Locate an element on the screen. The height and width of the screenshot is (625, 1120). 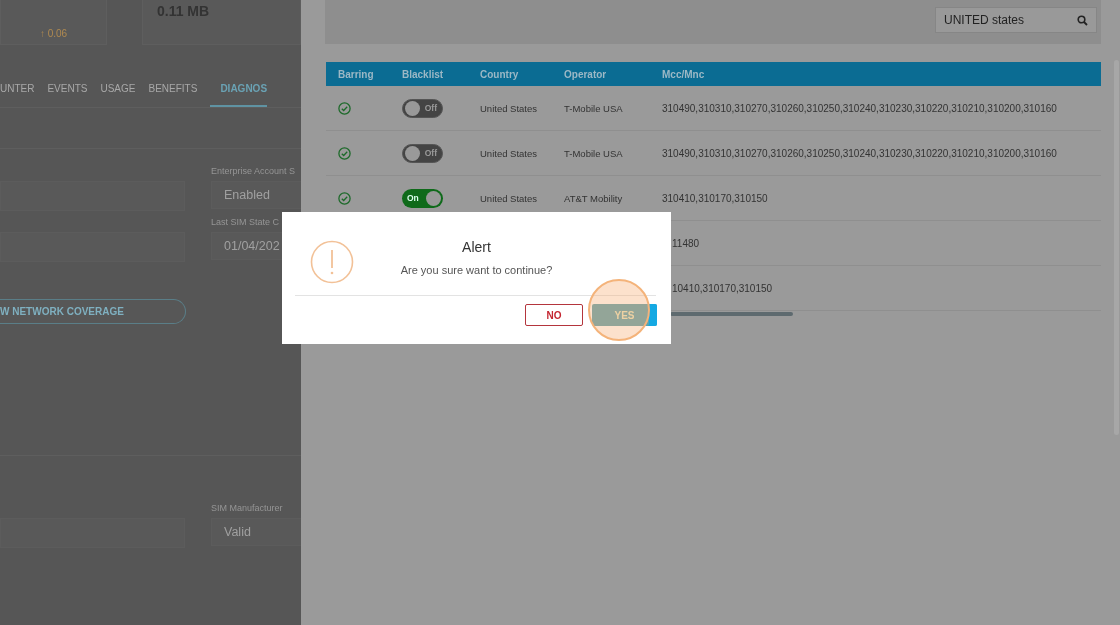
input-field: Valid is located at coordinates (256, 532).